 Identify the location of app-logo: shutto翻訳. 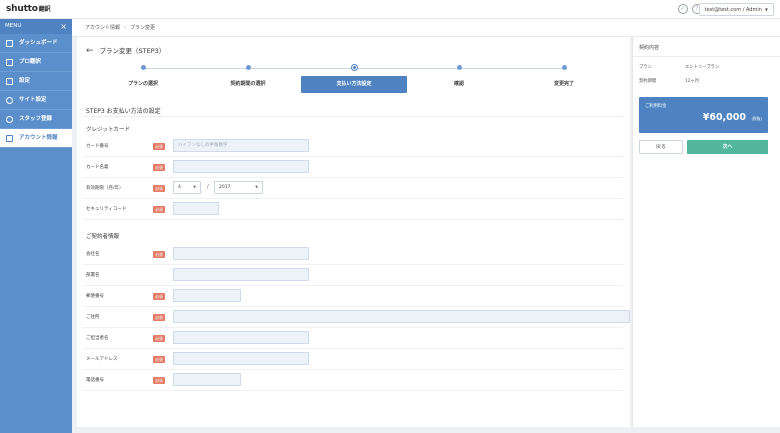
(28, 9).